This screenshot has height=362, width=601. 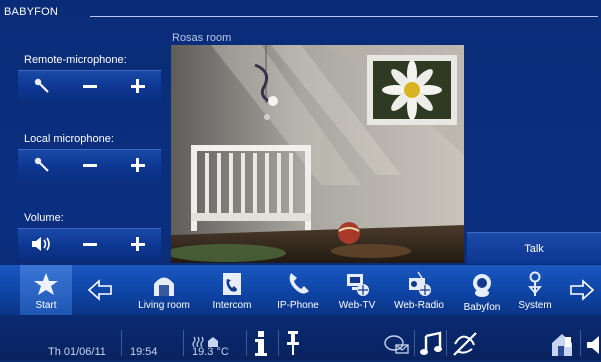 I want to click on title-divider, so click(x=344, y=16).